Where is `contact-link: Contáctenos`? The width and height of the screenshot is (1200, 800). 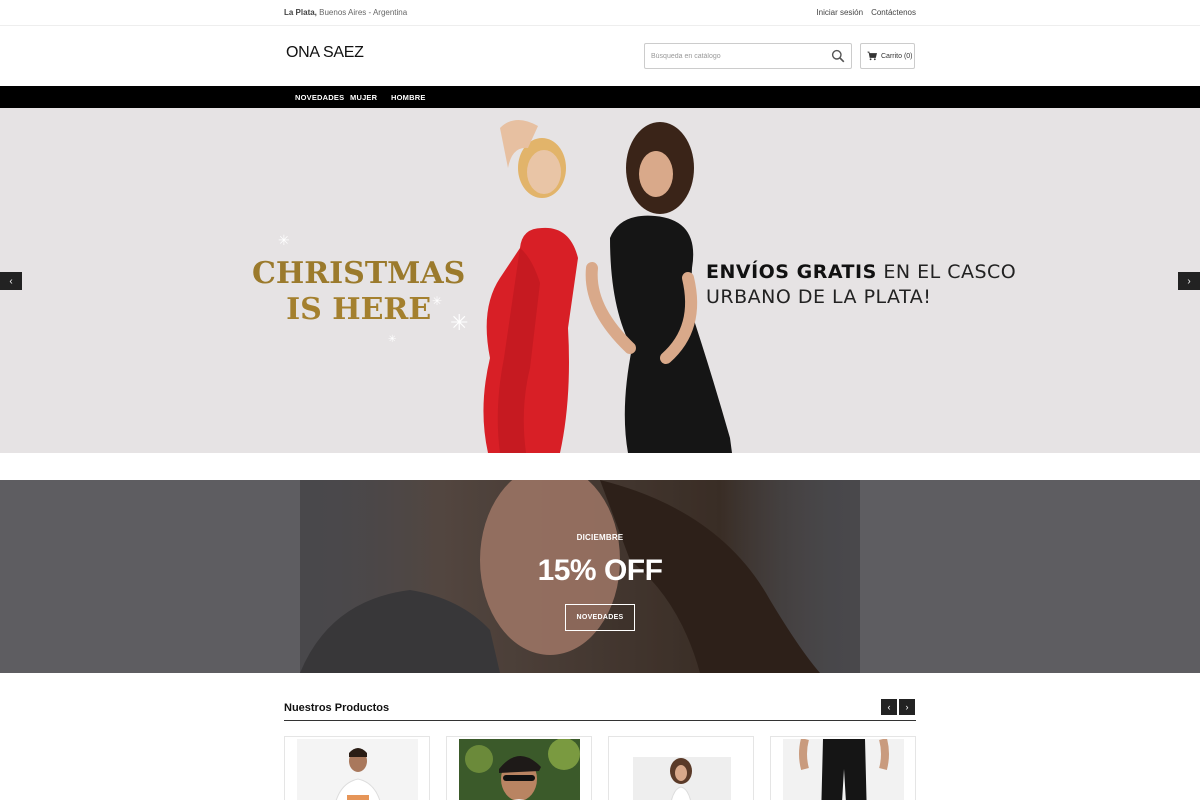 contact-link: Contáctenos is located at coordinates (893, 12).